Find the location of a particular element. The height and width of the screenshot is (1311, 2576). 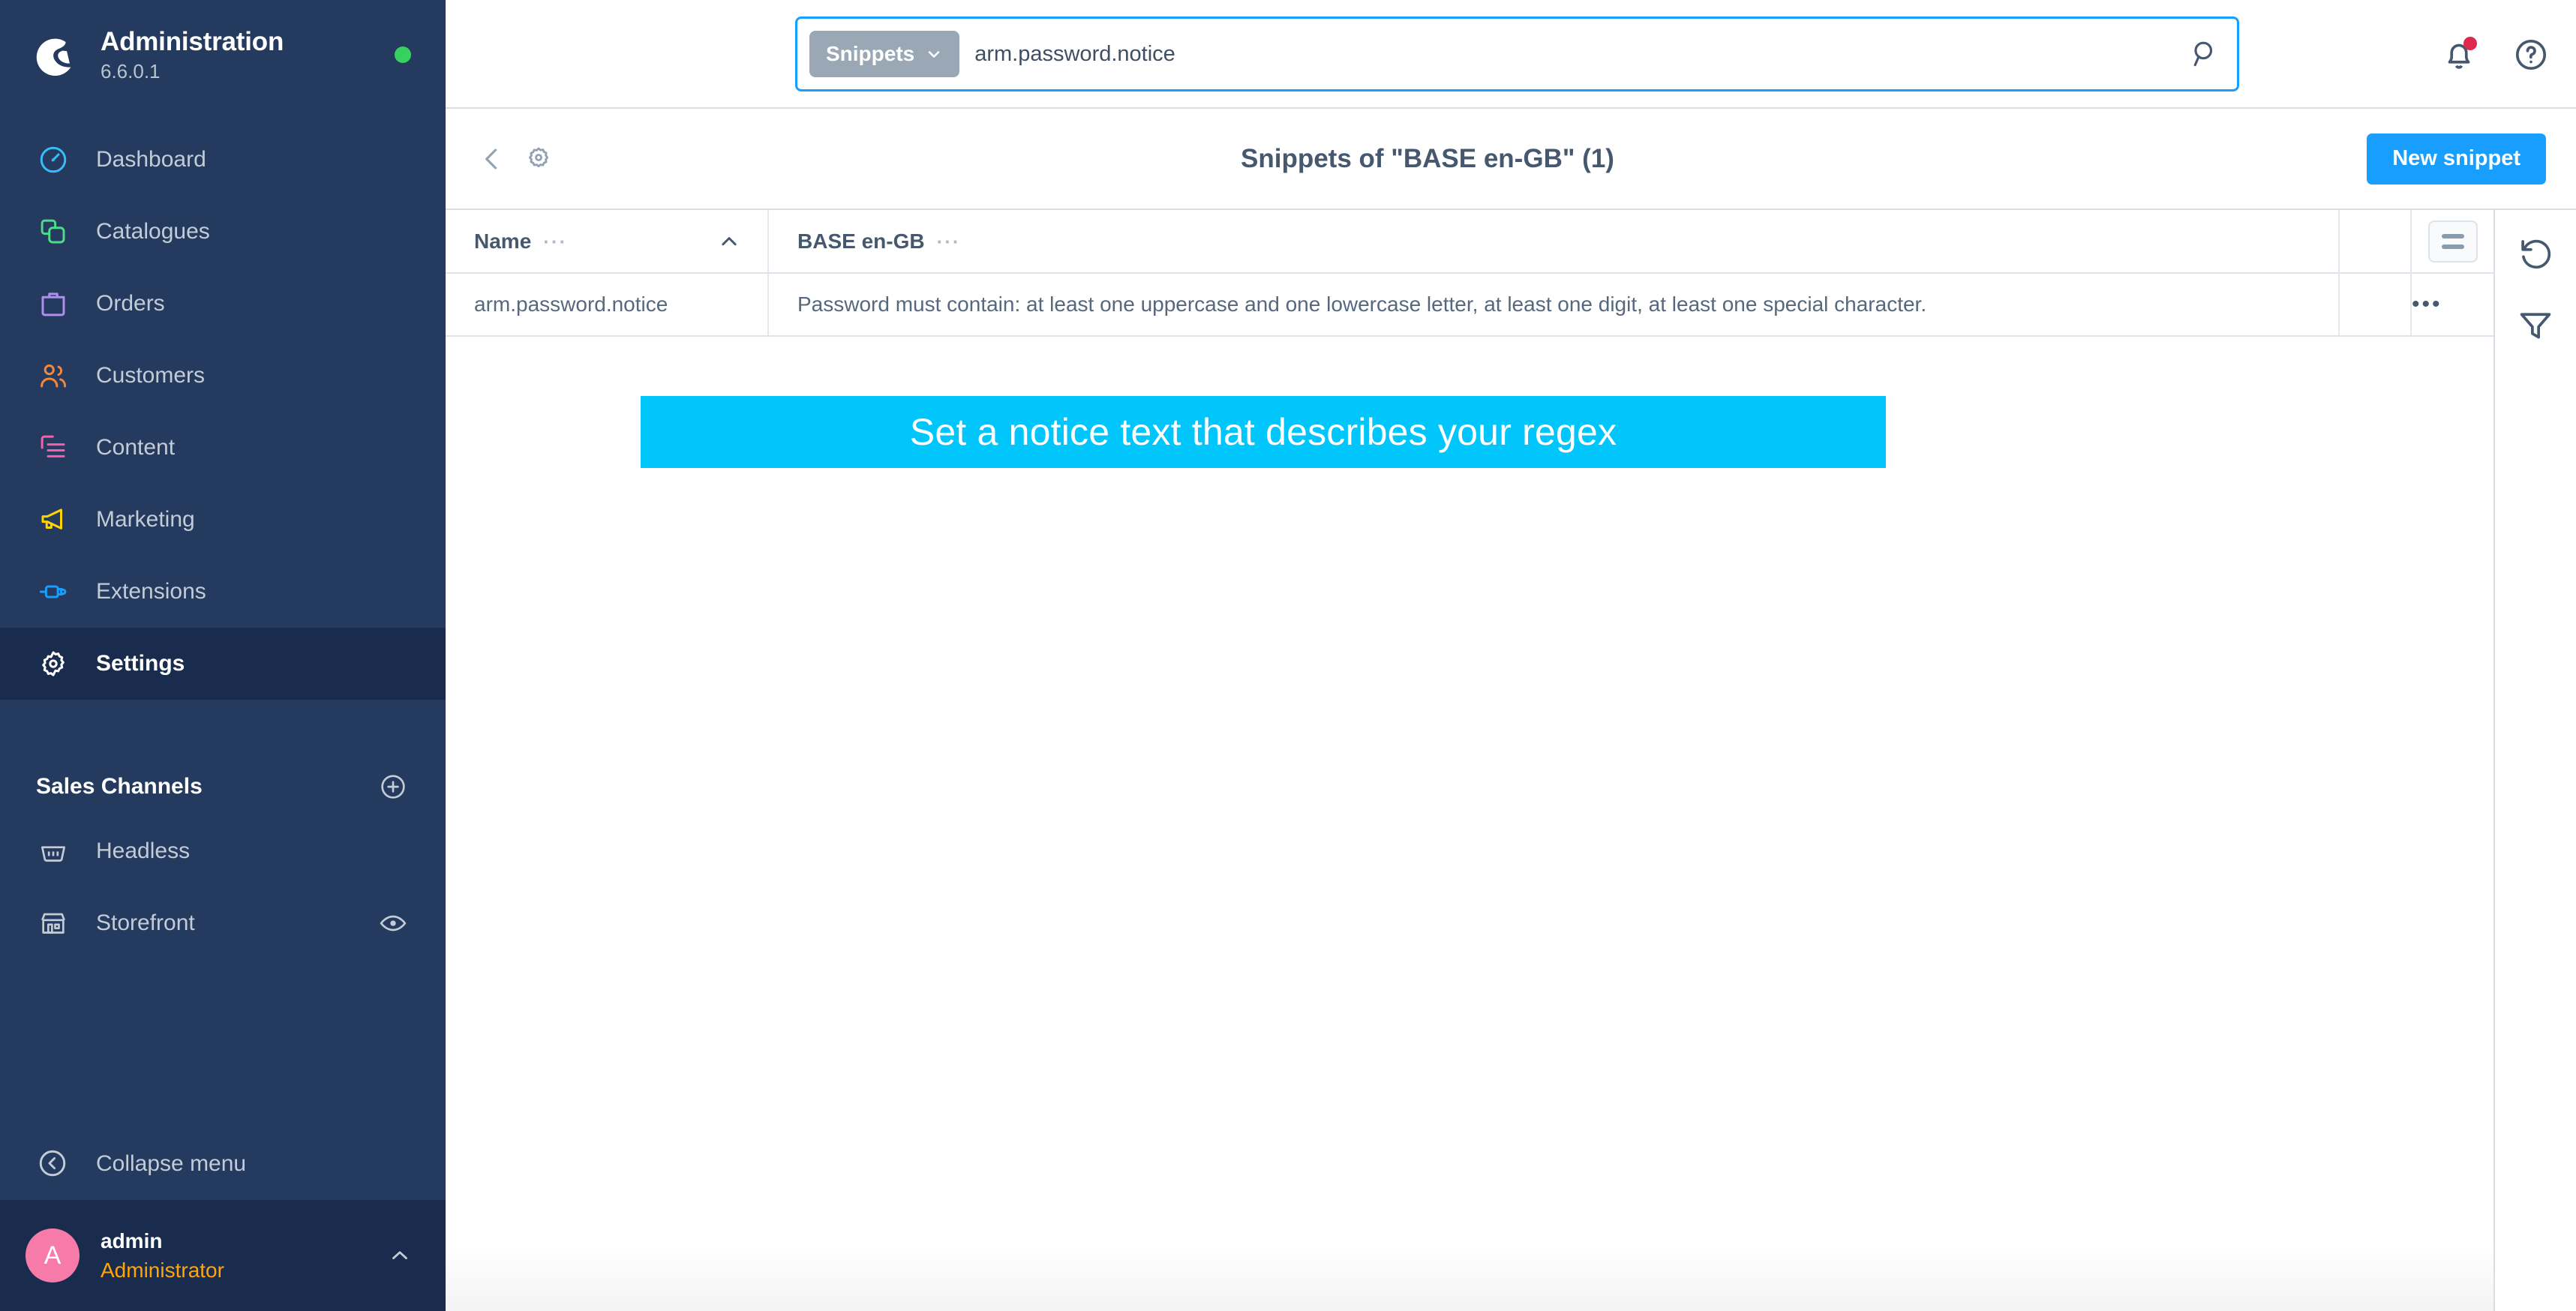

topbar: Snippets arm.password.notice is located at coordinates (1511, 54).